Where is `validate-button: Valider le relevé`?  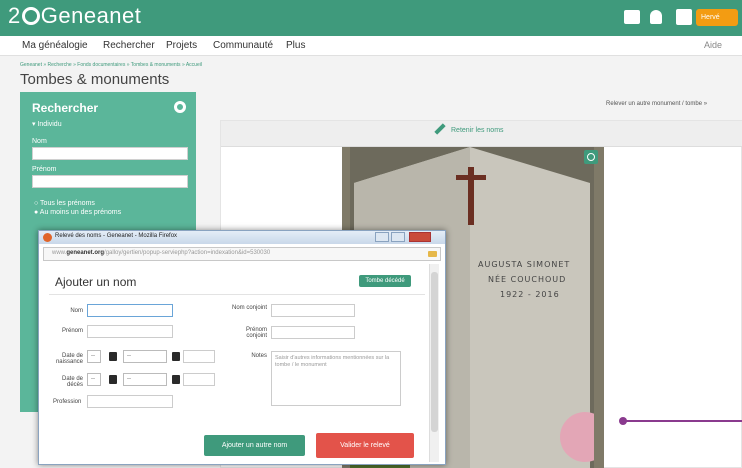
validate-button: Valider le relevé is located at coordinates (365, 445).